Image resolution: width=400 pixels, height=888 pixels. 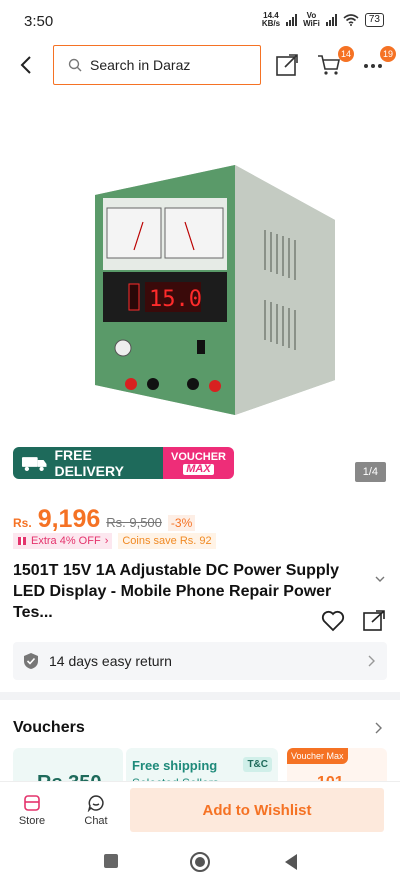 I want to click on search-placeholder: Search in Daraz, so click(x=140, y=65).